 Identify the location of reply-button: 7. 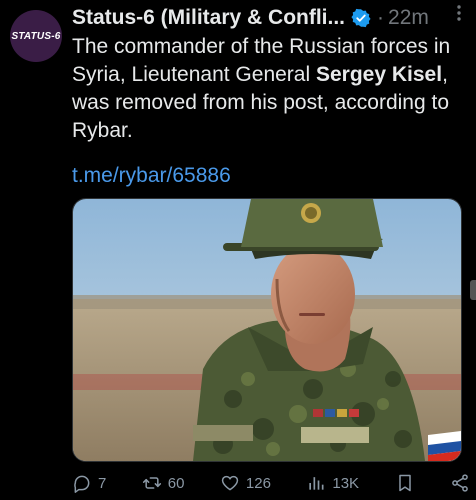
(89, 483).